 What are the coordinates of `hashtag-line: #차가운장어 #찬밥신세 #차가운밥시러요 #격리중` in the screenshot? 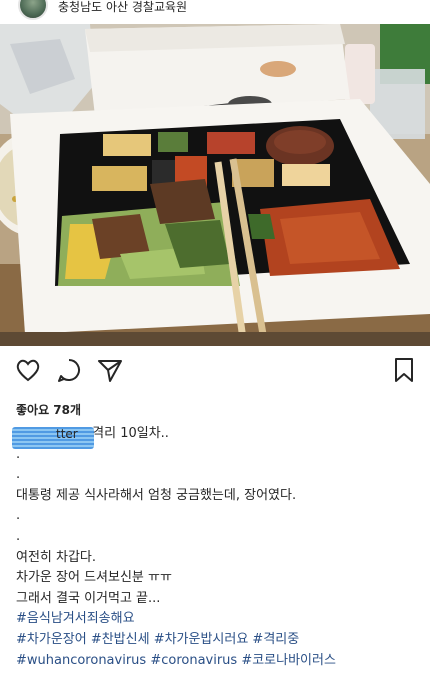 It's located at (218, 640).